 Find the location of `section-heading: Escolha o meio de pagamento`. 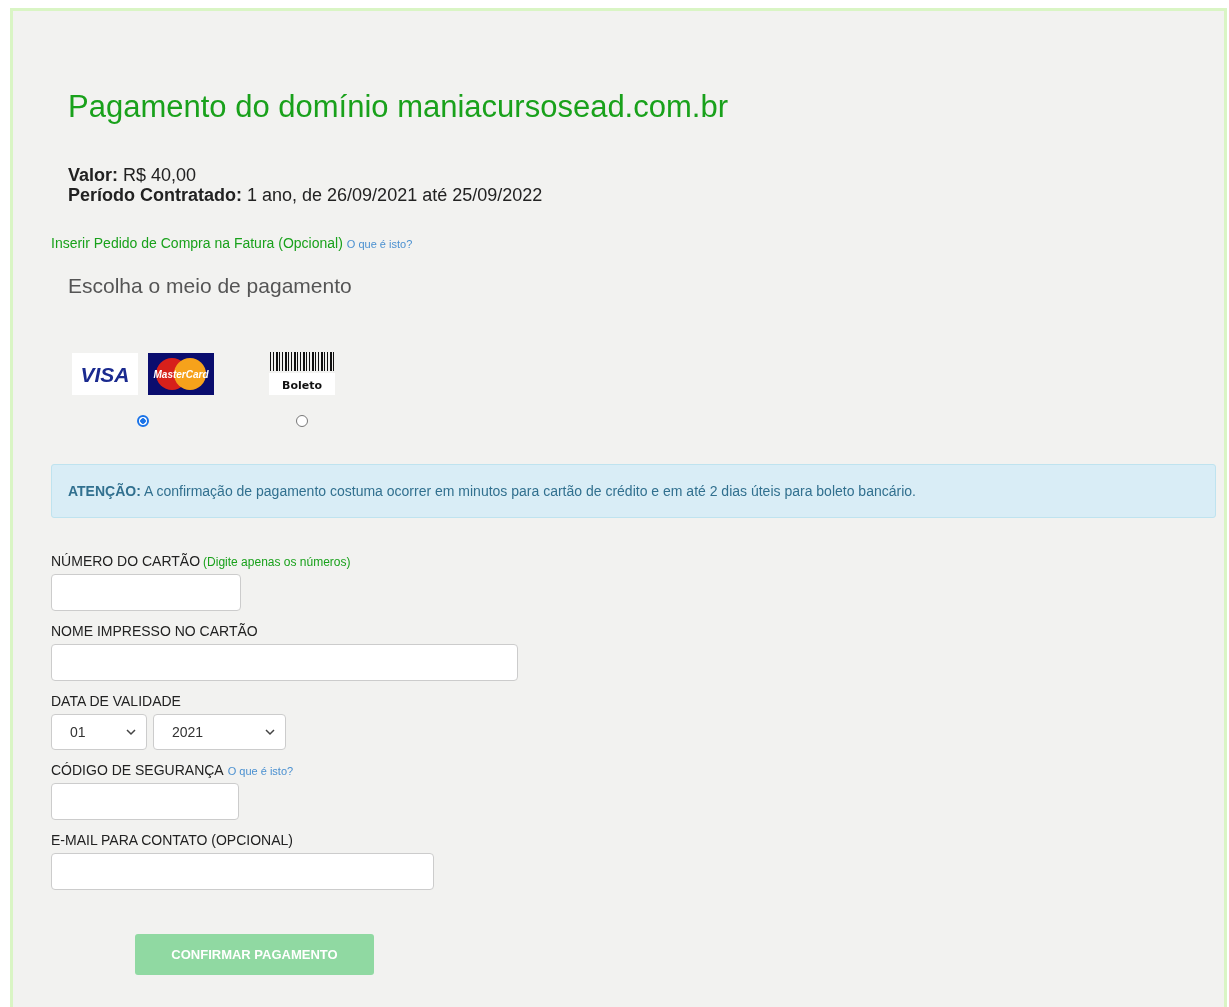

section-heading: Escolha o meio de pagamento is located at coordinates (210, 286).